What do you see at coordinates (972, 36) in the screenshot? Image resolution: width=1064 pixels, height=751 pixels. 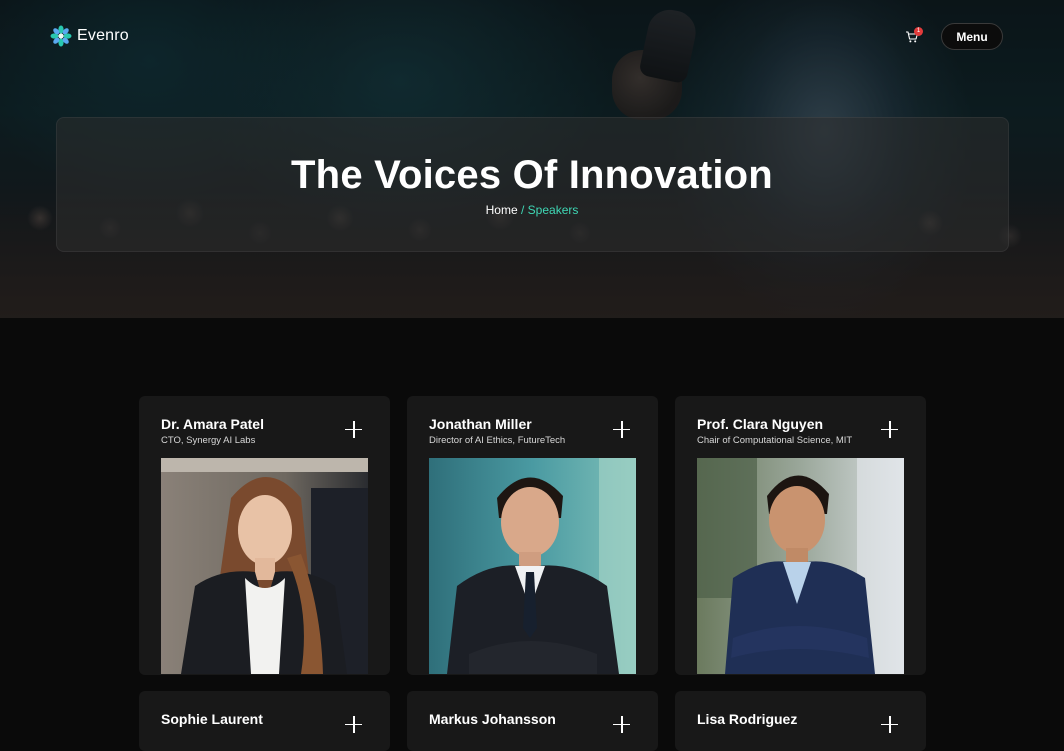 I see `menu-button: Menu` at bounding box center [972, 36].